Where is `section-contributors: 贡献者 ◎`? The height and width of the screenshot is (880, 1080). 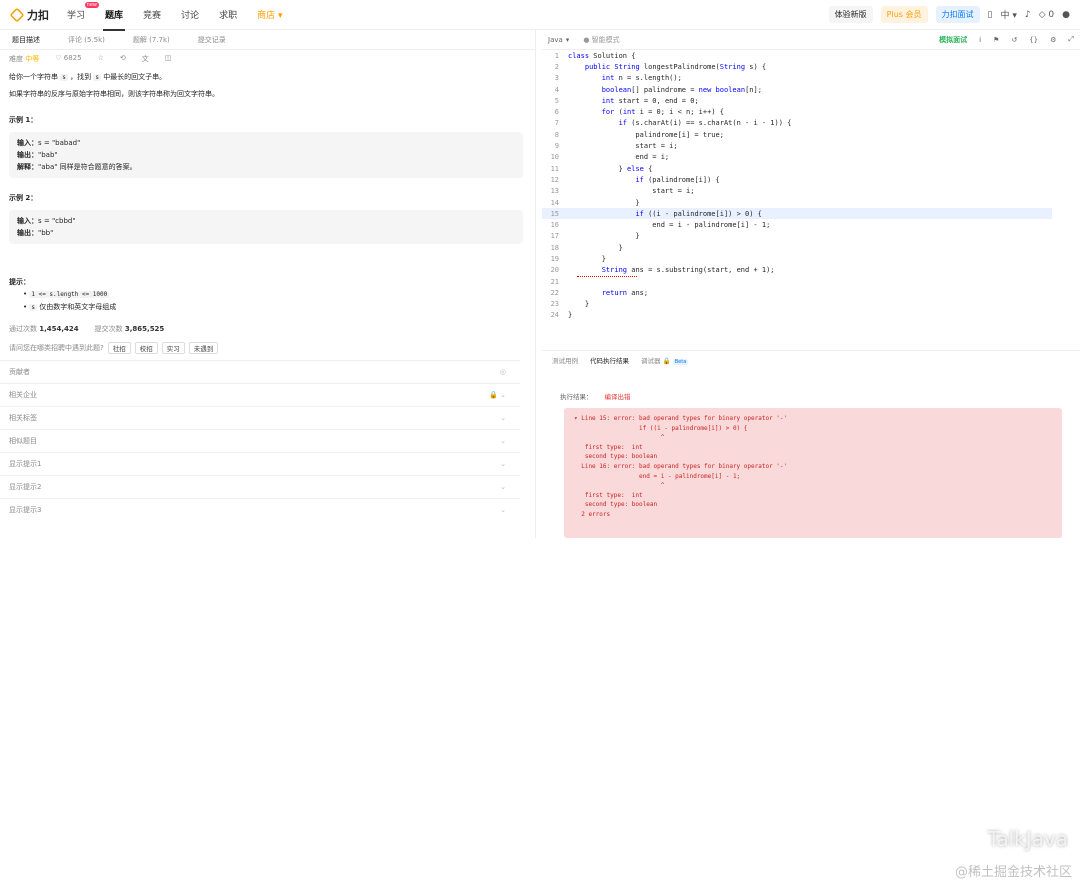 section-contributors: 贡献者 ◎ is located at coordinates (260, 371).